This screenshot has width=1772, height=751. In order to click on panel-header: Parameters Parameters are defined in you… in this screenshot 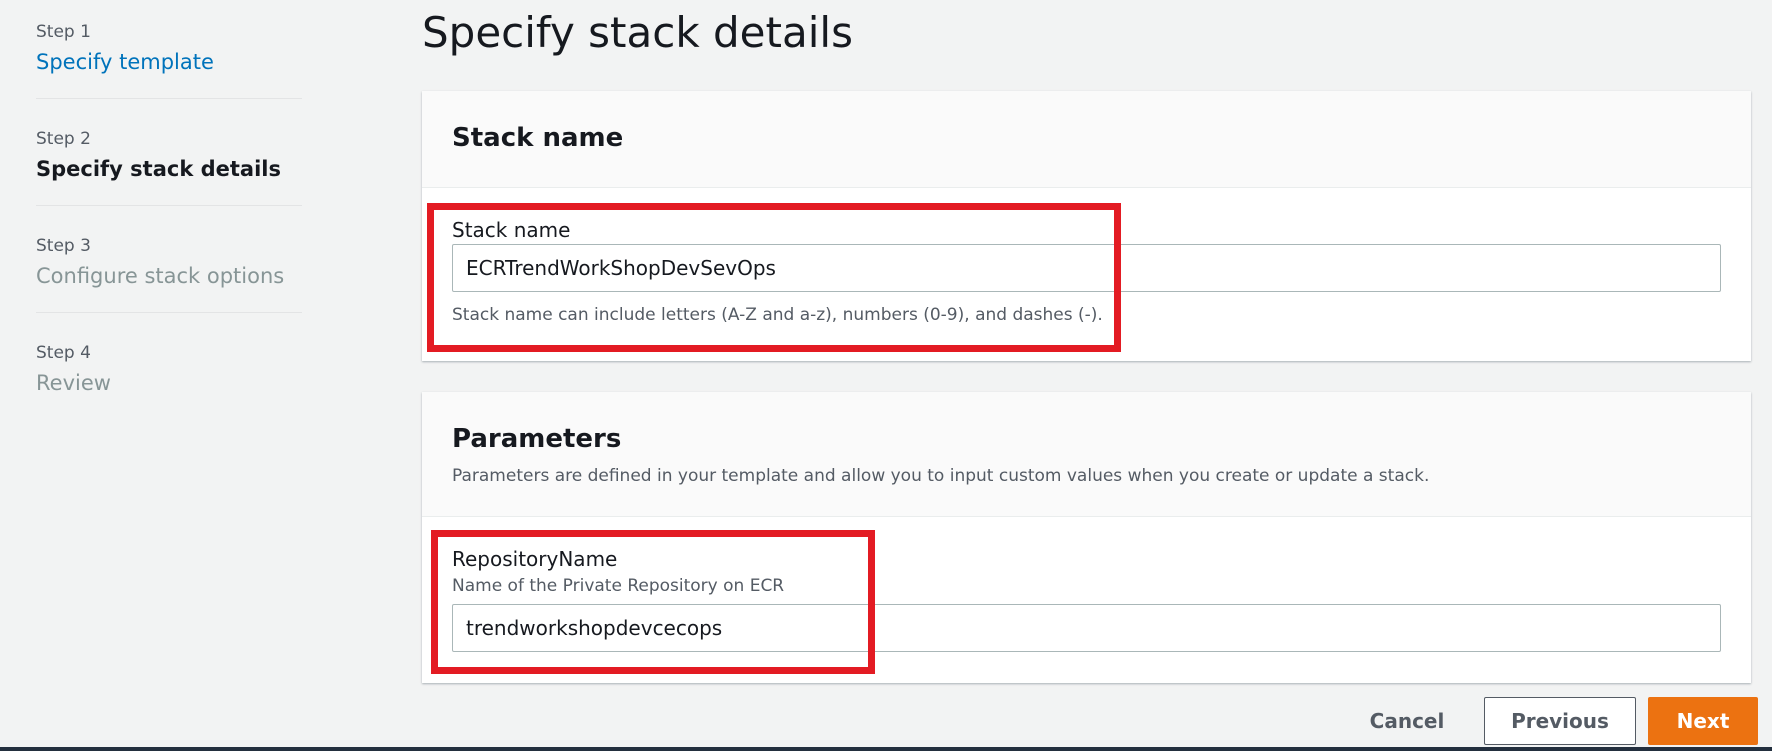, I will do `click(1086, 454)`.